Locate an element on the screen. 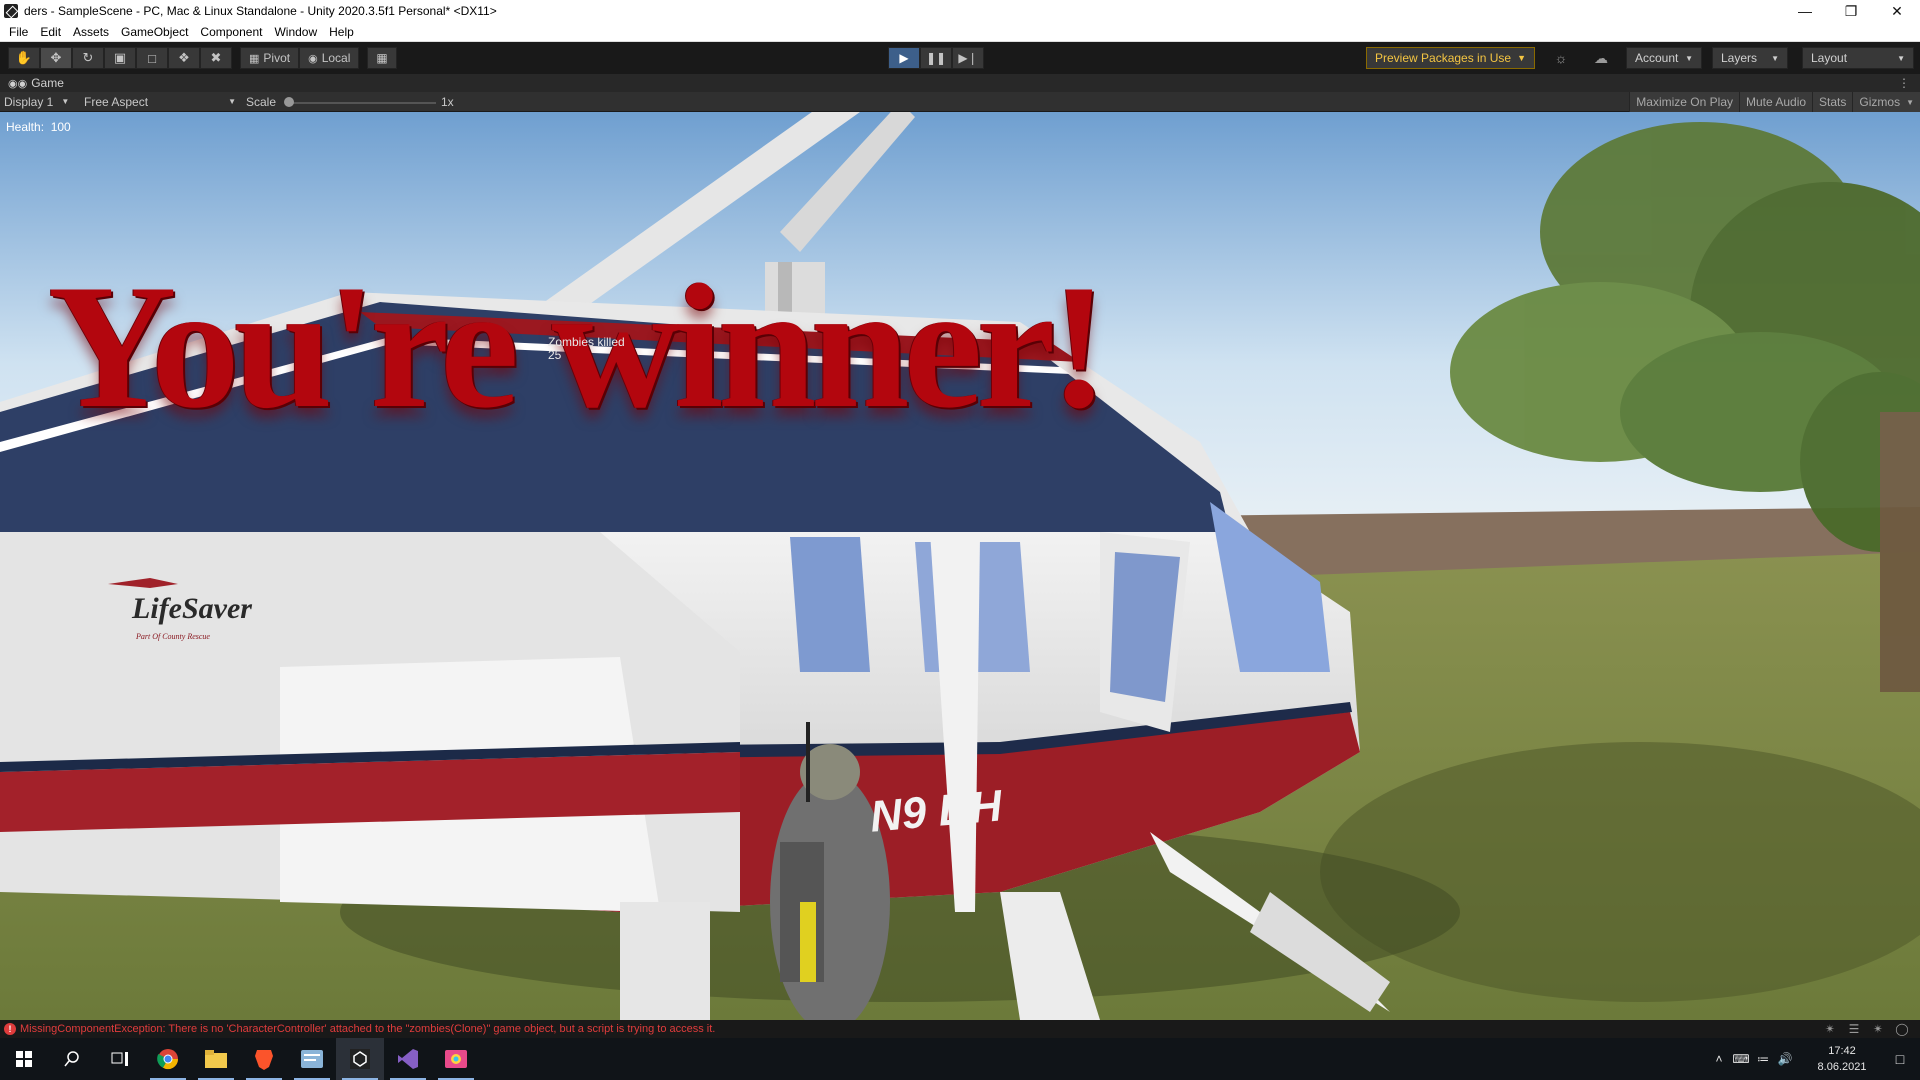  account-dropdown: Account ▼ is located at coordinates (1664, 58).